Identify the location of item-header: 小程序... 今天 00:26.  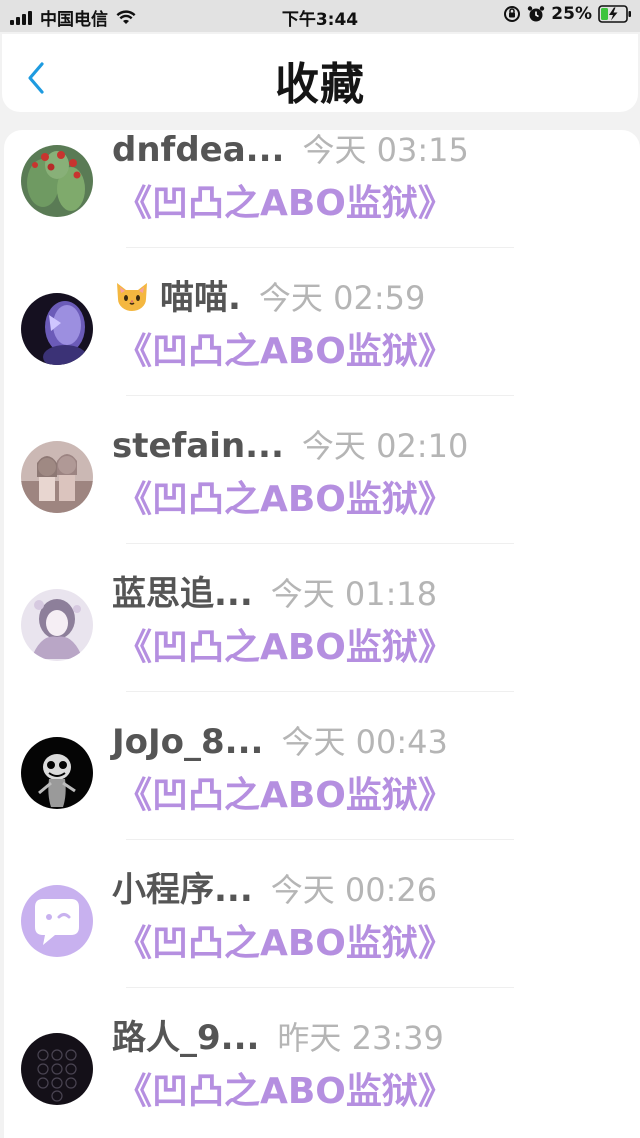
(274, 890).